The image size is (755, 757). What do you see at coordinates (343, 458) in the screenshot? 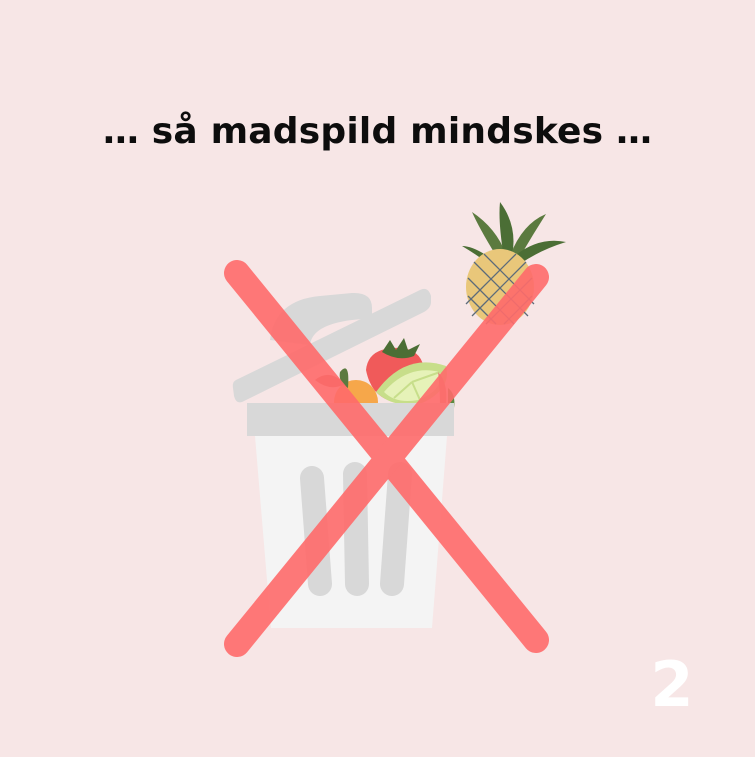
I see `trash-bin-icon` at bounding box center [343, 458].